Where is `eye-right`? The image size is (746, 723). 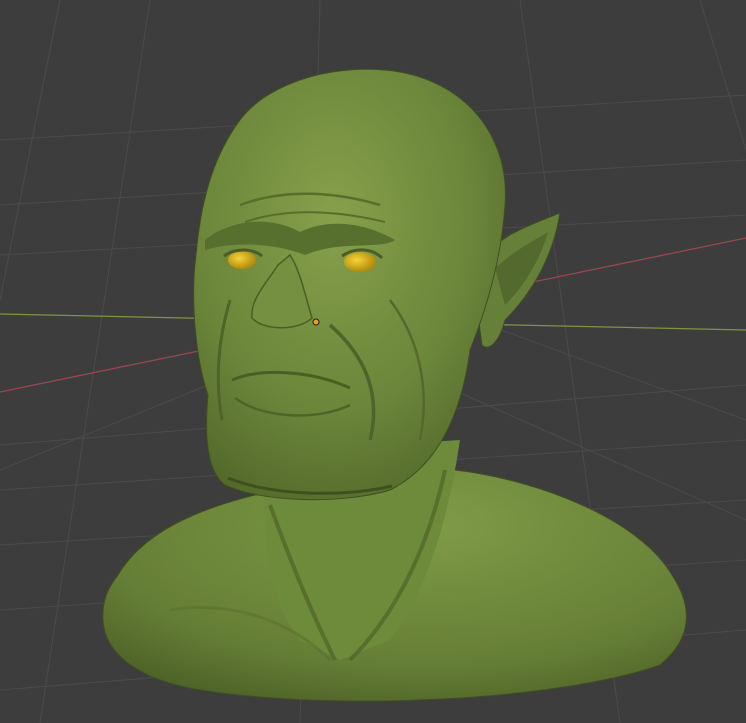 eye-right is located at coordinates (360, 262).